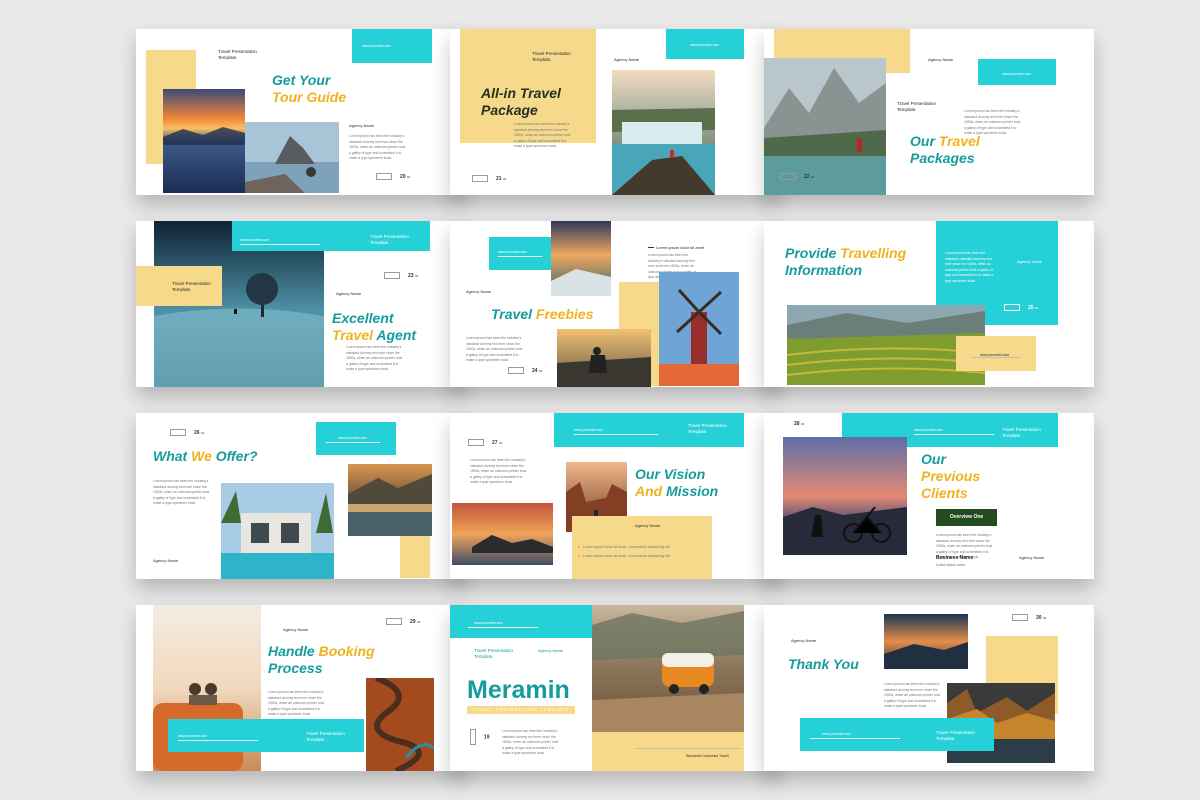 The image size is (1200, 800). What do you see at coordinates (663, 132) in the screenshot?
I see `waterfall-photo` at bounding box center [663, 132].